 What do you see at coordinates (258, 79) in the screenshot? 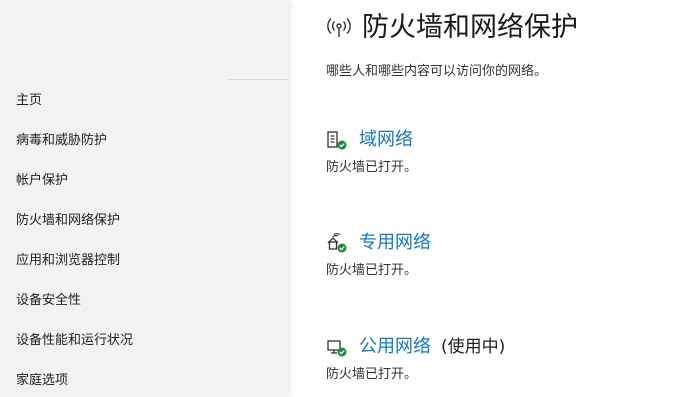
I see `sidebar-divider` at bounding box center [258, 79].